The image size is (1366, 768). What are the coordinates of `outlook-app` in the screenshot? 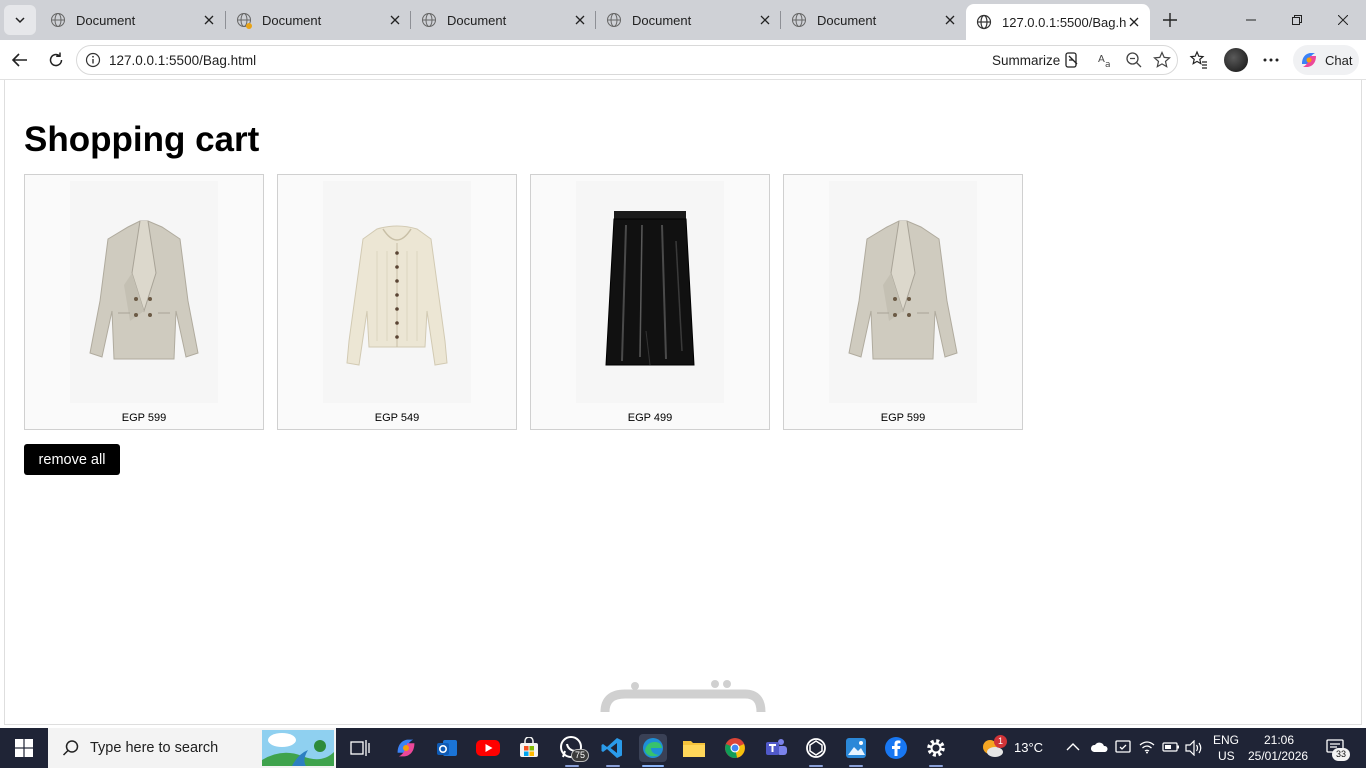 It's located at (447, 748).